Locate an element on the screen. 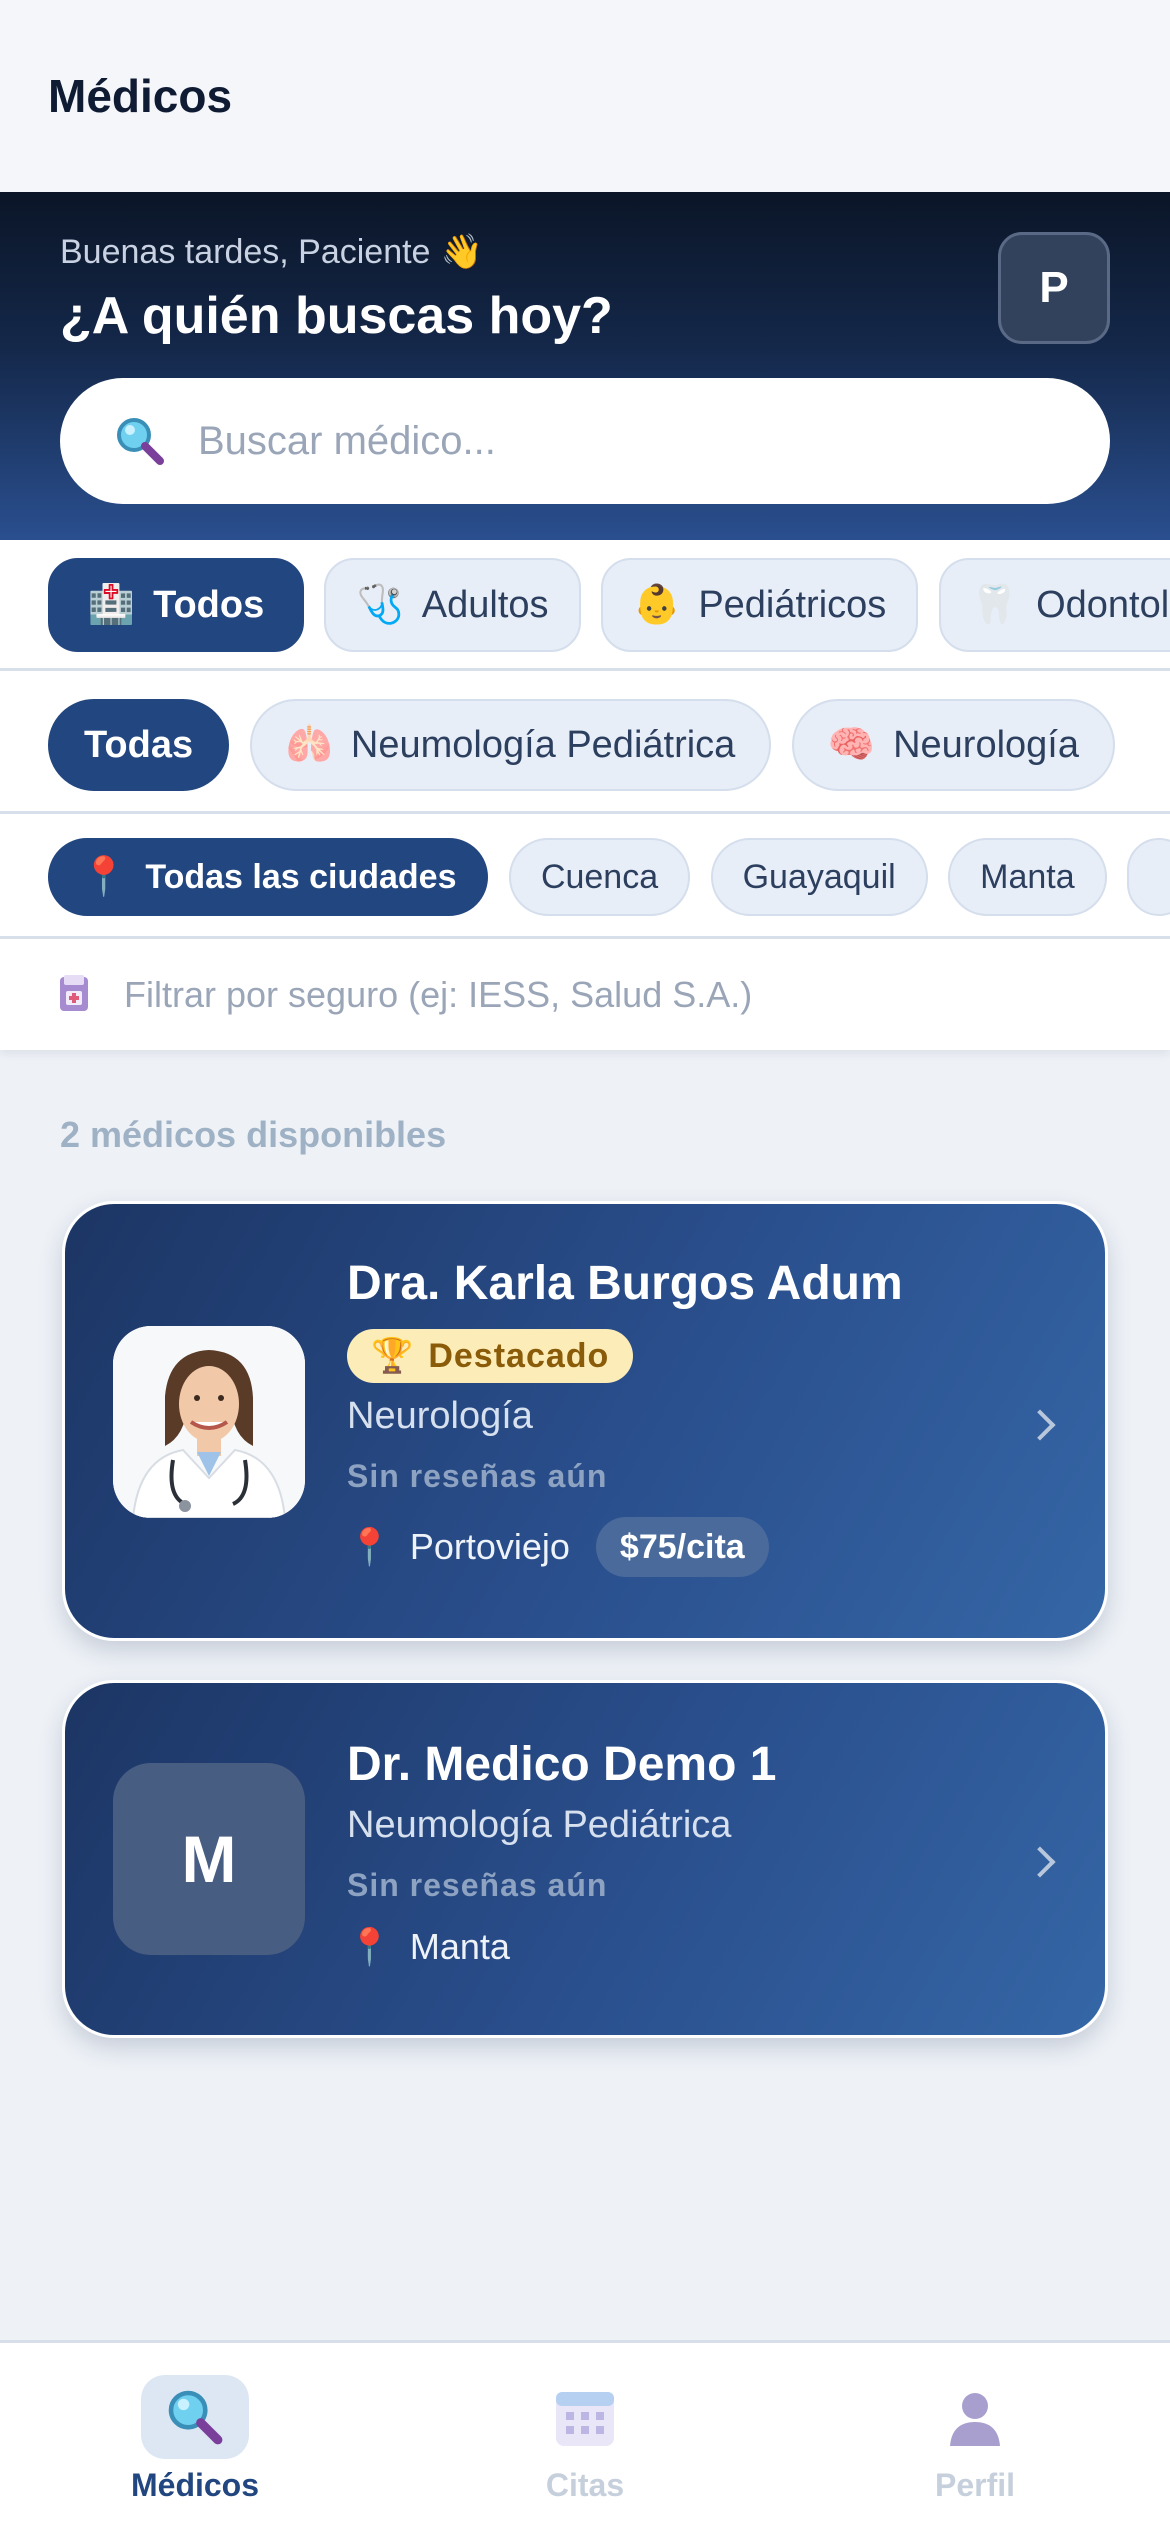 This screenshot has width=1170, height=2532. doctor-photo is located at coordinates (209, 1422).